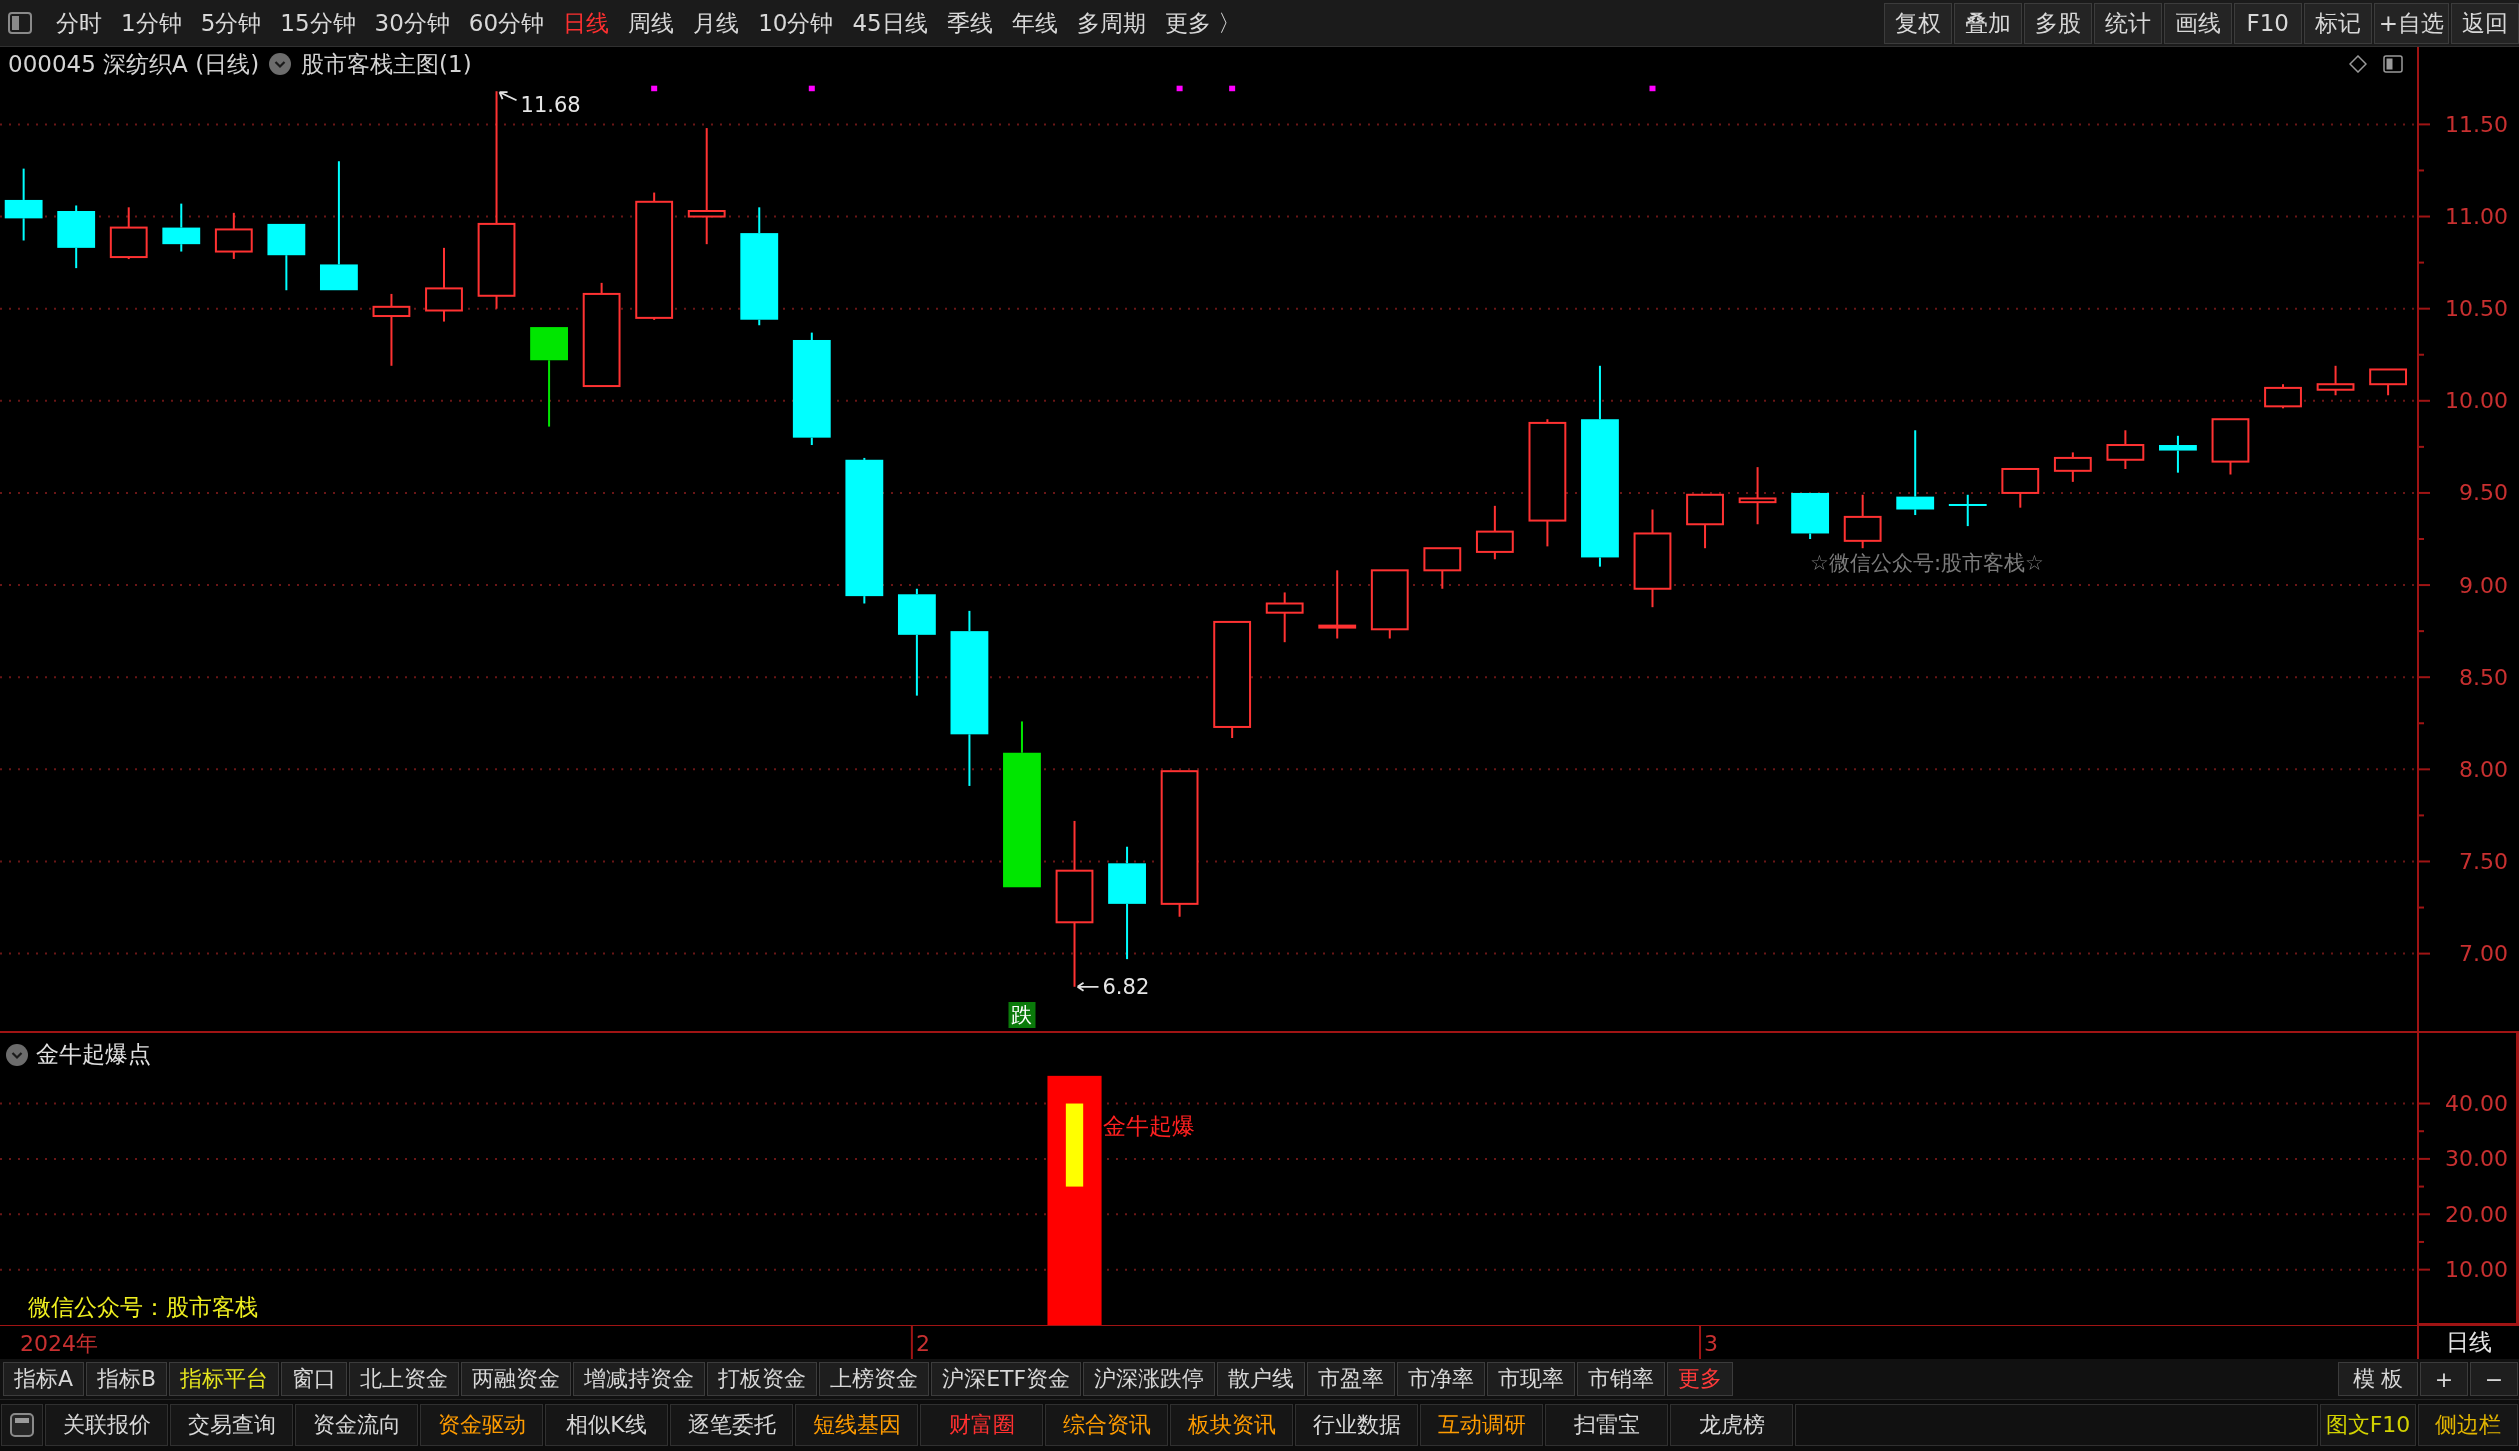 This screenshot has height=1451, width=2519. I want to click on function-tab: 图文F10, so click(2368, 1425).